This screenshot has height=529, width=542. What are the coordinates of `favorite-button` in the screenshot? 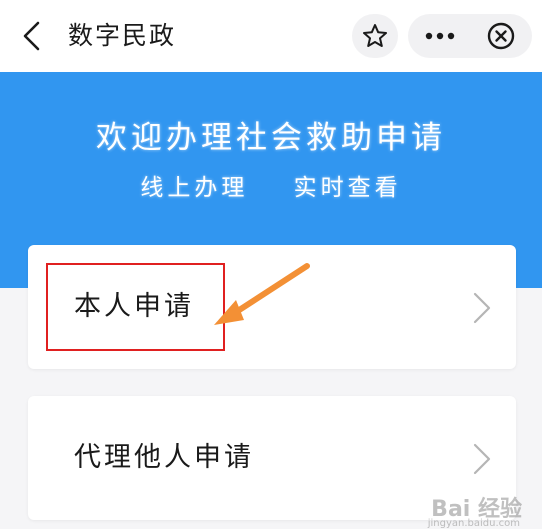 It's located at (375, 36).